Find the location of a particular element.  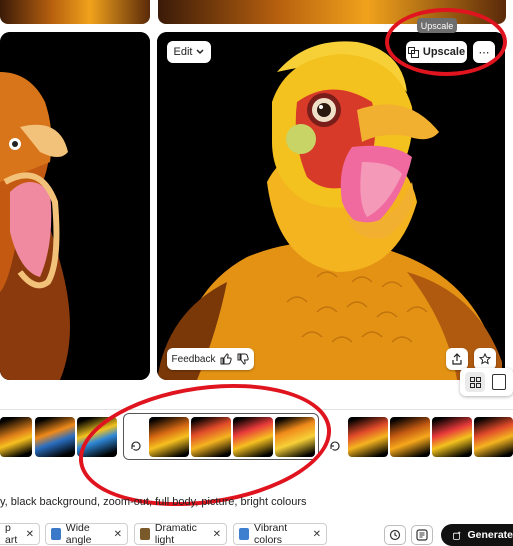

chip-label: Dramatic light is located at coordinates (175, 534).